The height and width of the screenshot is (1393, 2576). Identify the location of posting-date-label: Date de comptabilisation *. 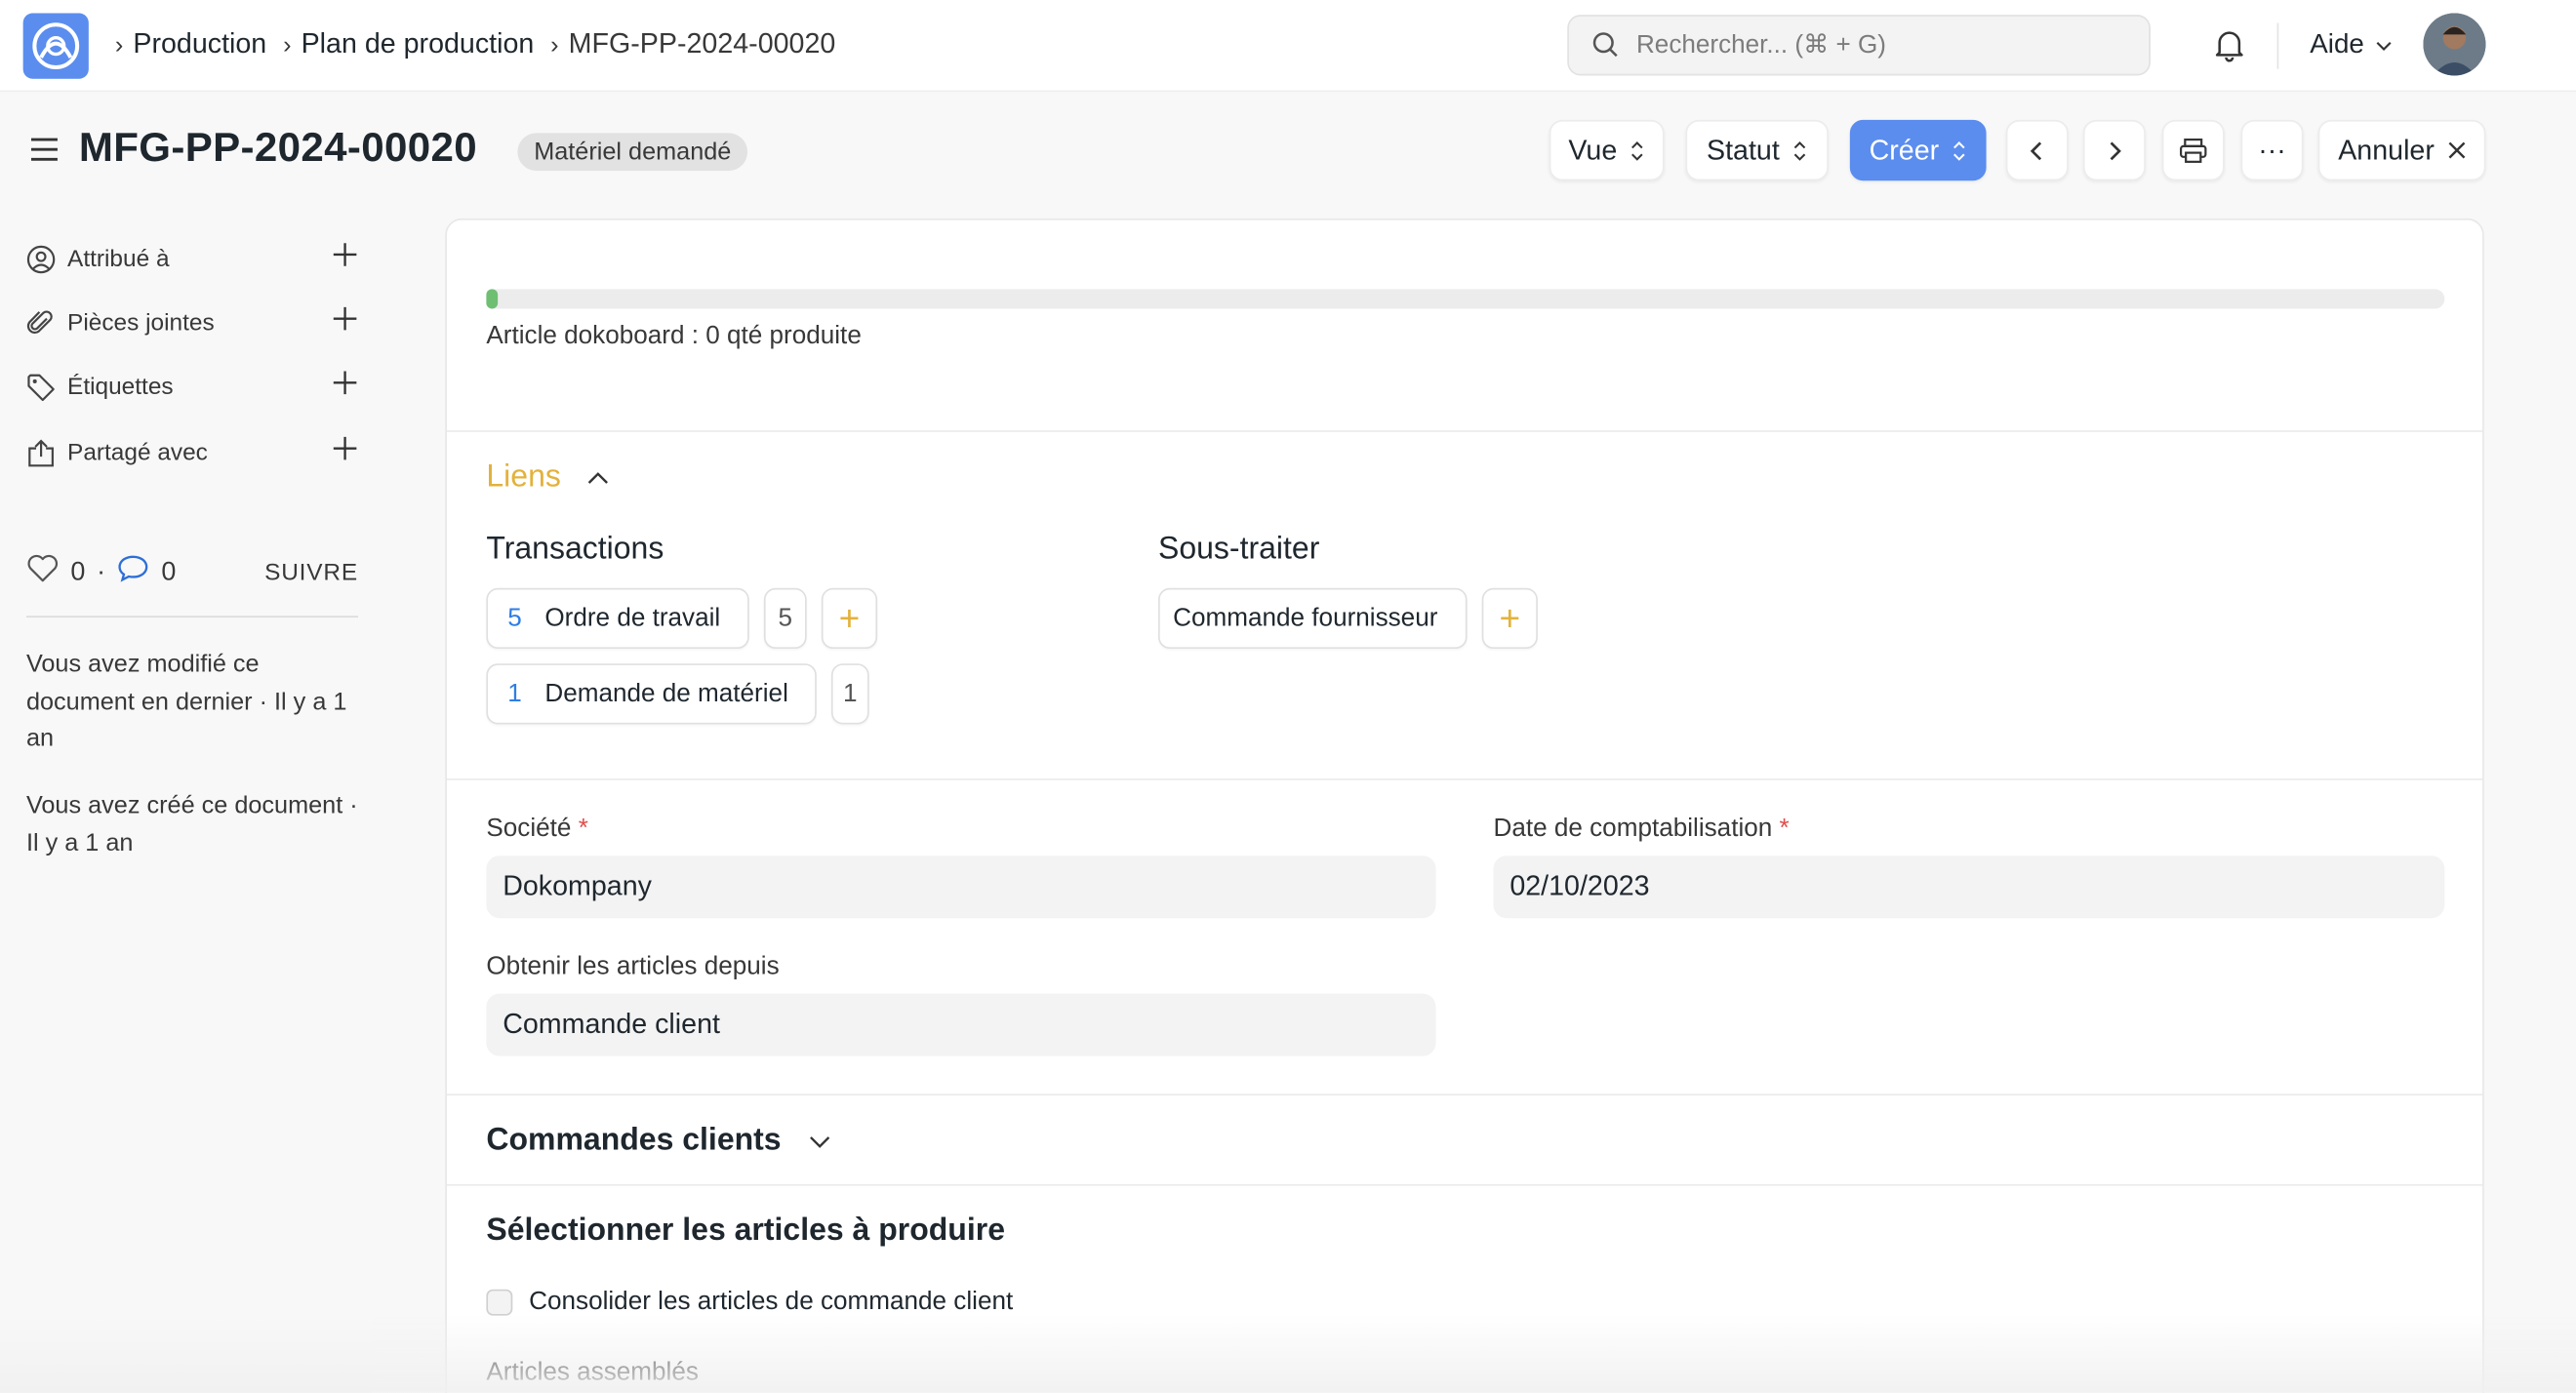
(1641, 829).